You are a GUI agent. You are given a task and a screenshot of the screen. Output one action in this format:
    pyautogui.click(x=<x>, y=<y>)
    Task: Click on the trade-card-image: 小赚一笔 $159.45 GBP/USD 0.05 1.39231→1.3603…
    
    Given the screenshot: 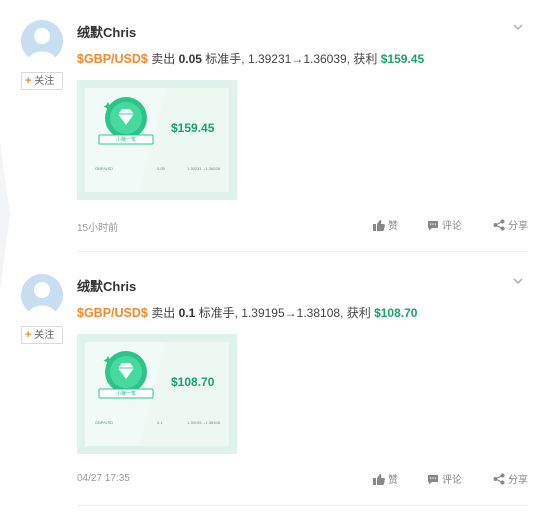 What is the action you would take?
    pyautogui.click(x=157, y=140)
    